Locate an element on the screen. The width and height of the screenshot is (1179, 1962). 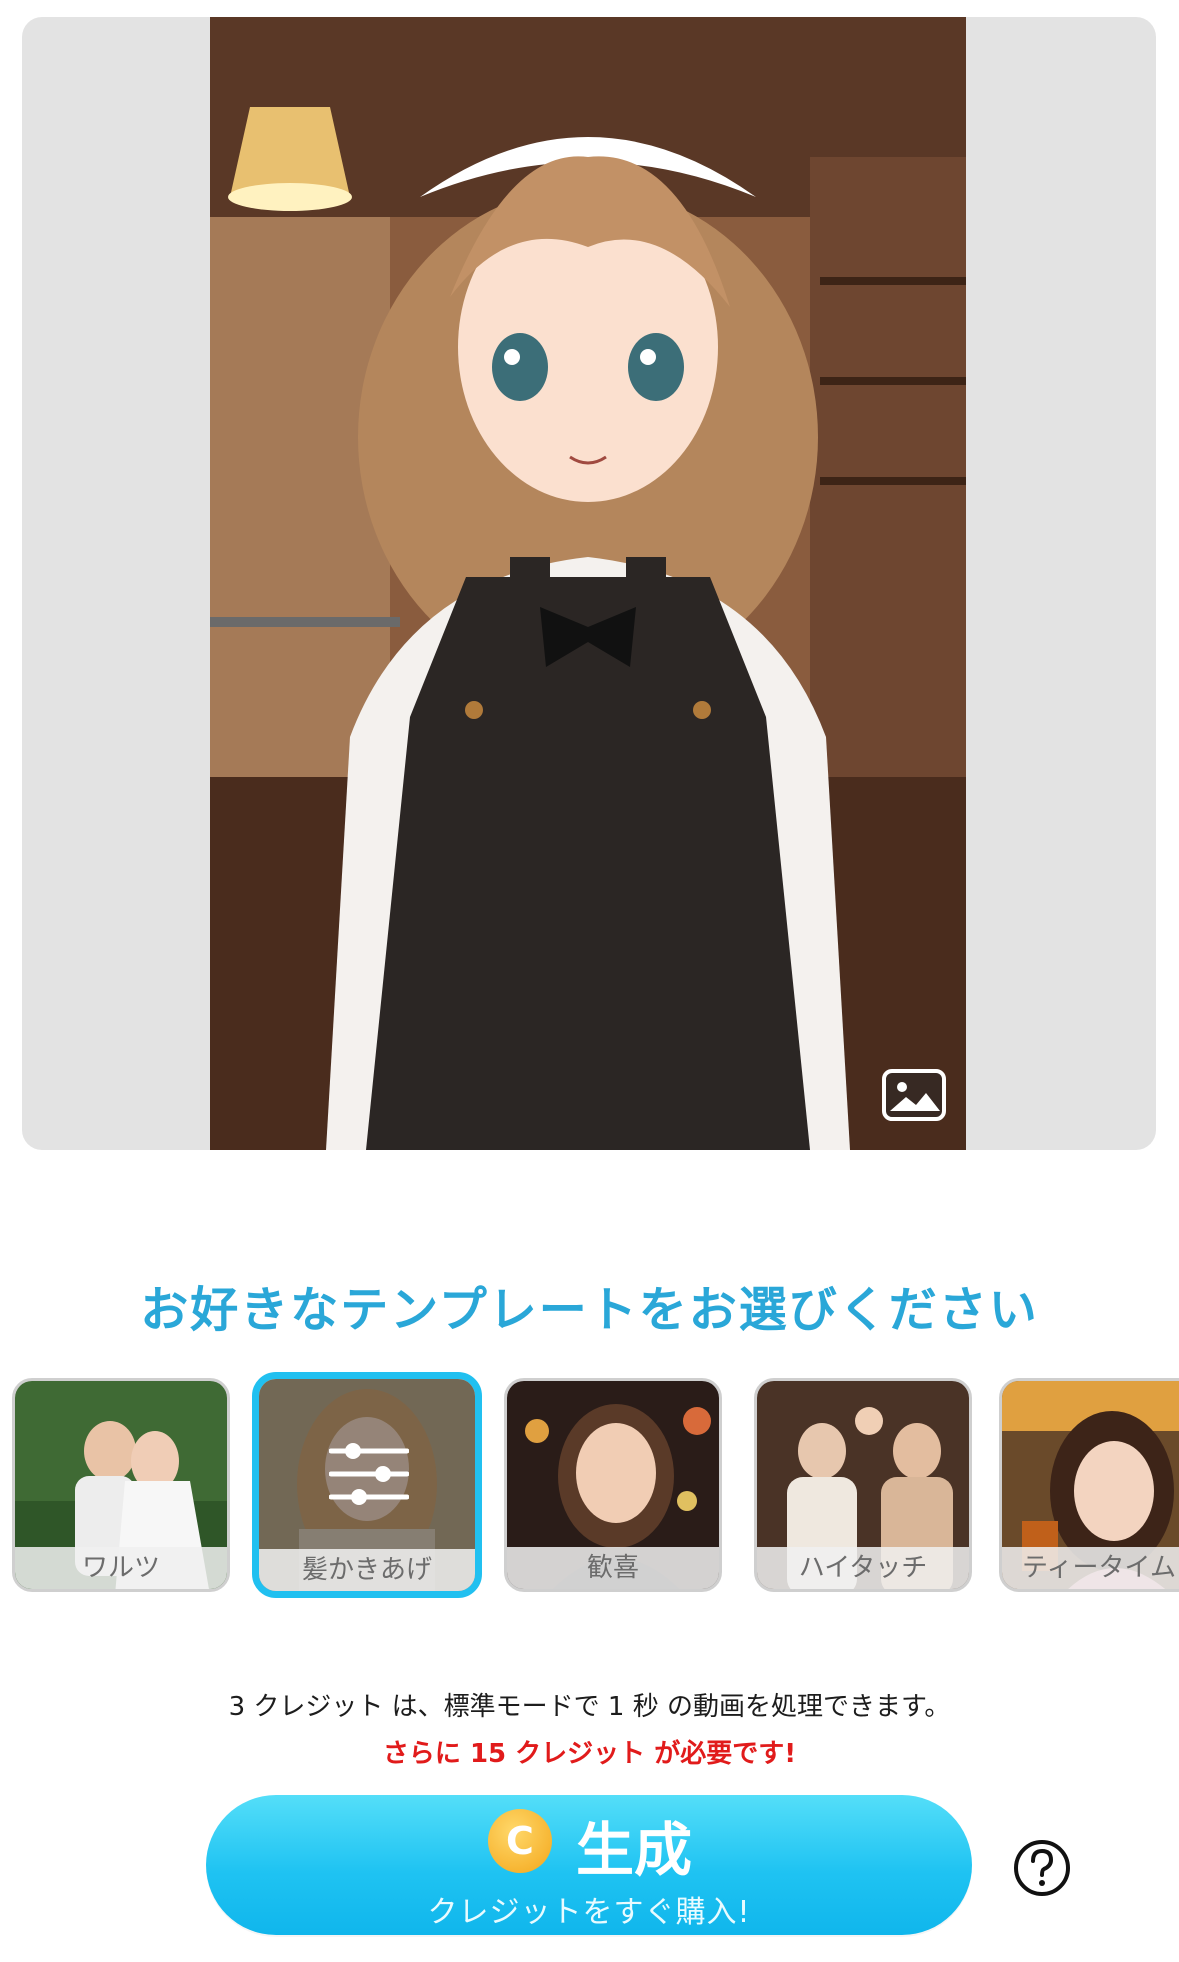
template-prompt-title: お好きなテンプレートをお選びください is located at coordinates (589, 1310).